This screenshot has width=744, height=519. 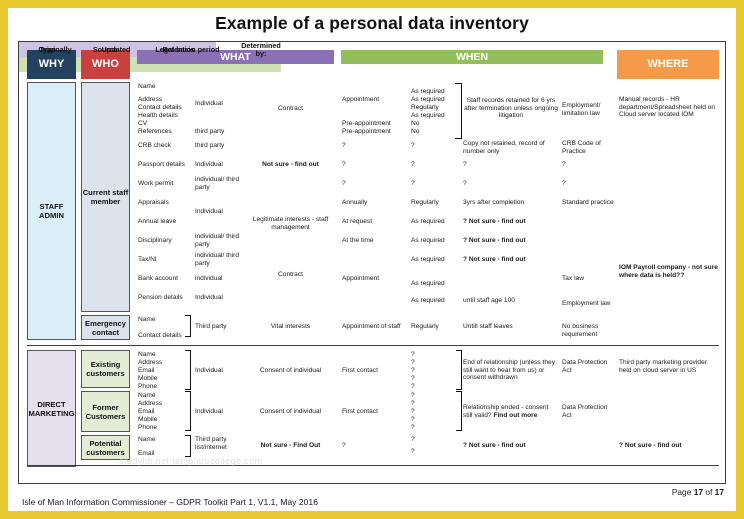 I want to click on dm0-type-phone: Phone, so click(x=148, y=386).